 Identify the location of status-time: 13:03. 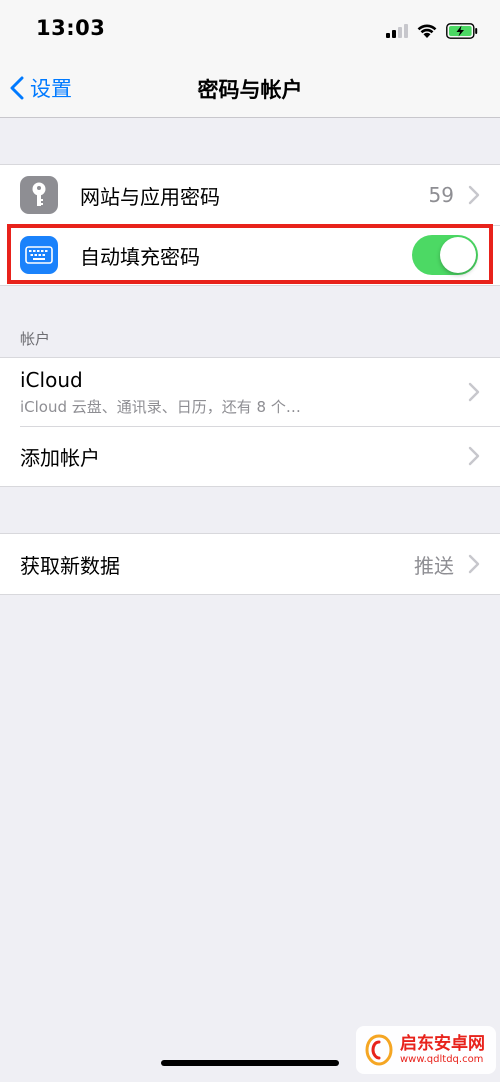
(71, 28).